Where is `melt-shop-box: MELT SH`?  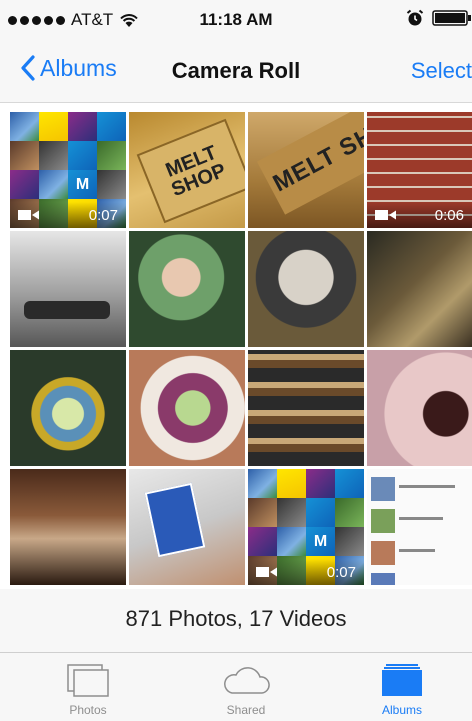
melt-shop-box: MELT SH is located at coordinates (310, 163).